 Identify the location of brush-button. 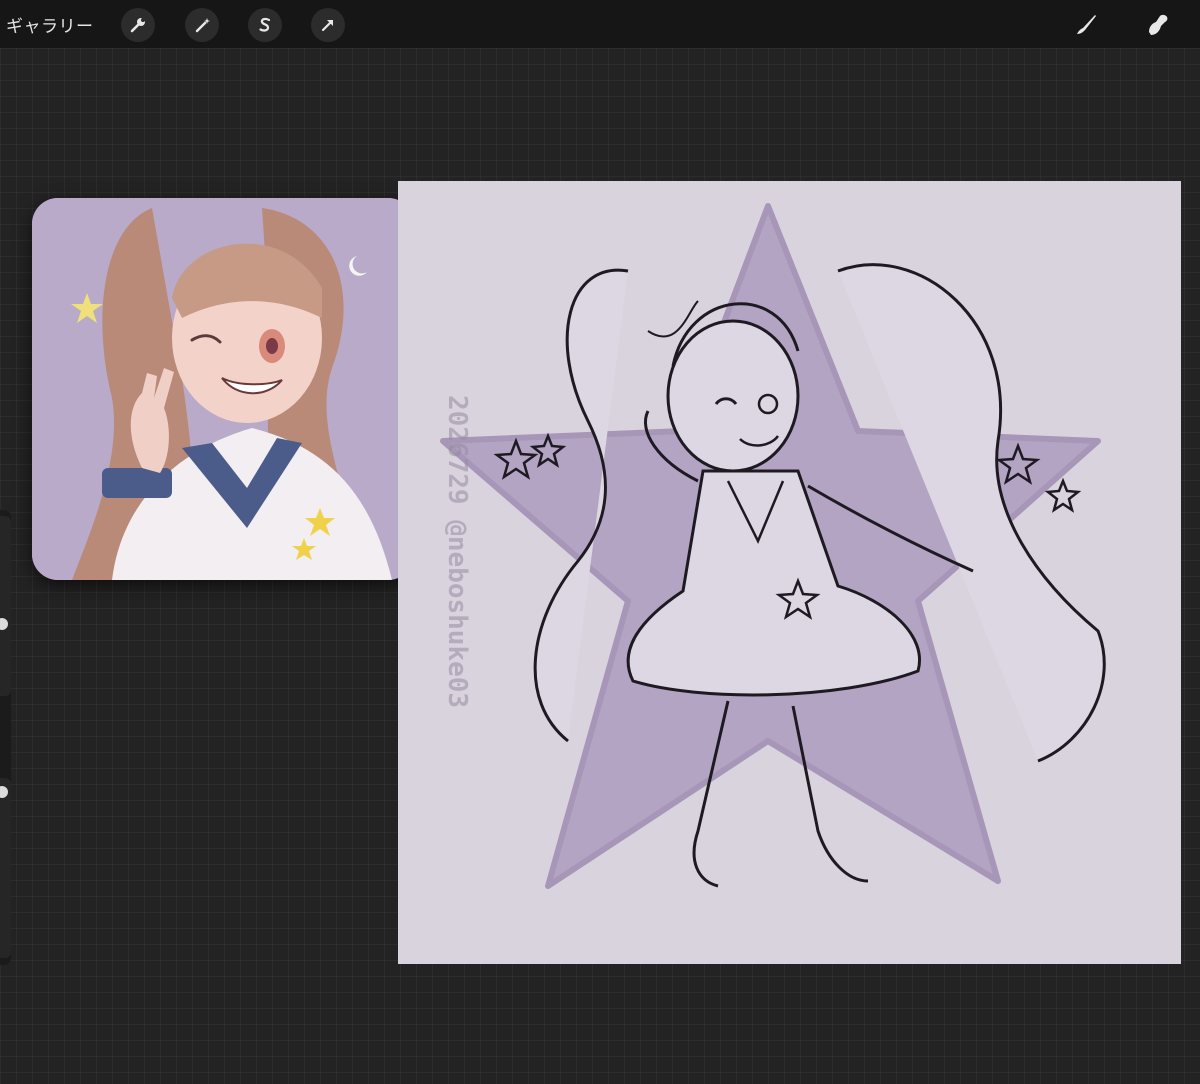
(1085, 25).